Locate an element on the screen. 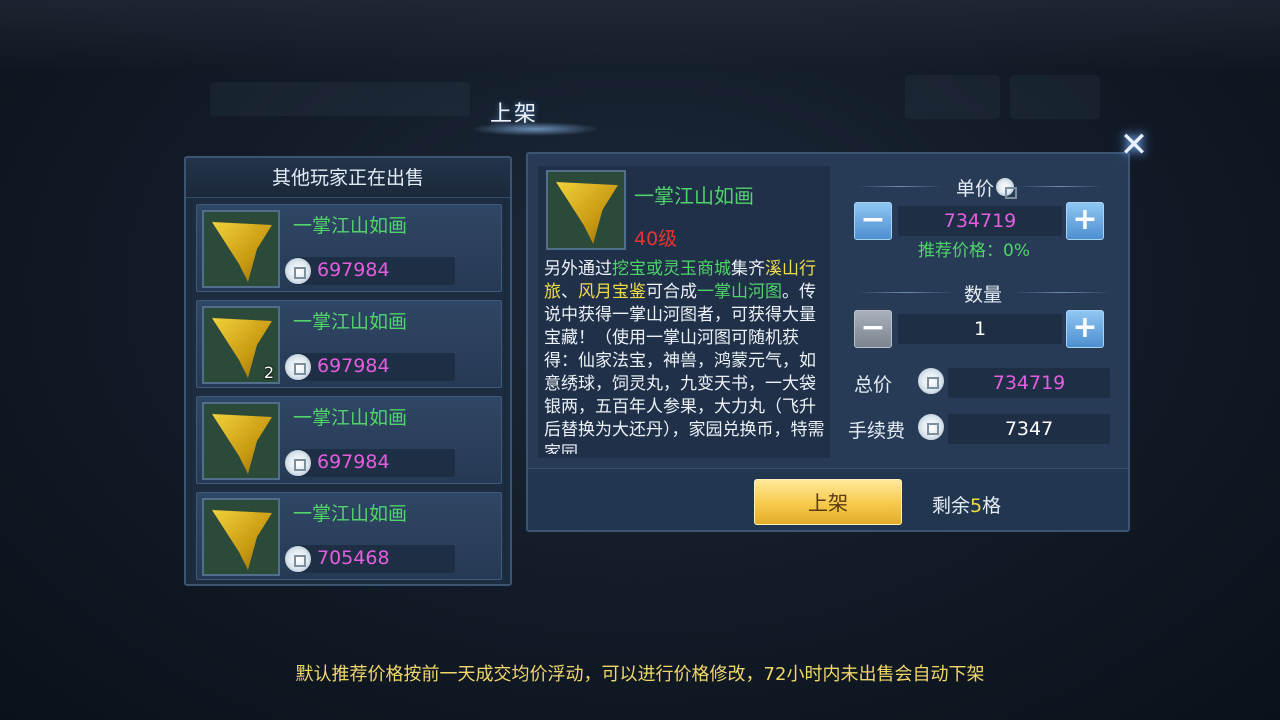 The height and width of the screenshot is (720, 1280). title-swoosh-decoration is located at coordinates (535, 129).